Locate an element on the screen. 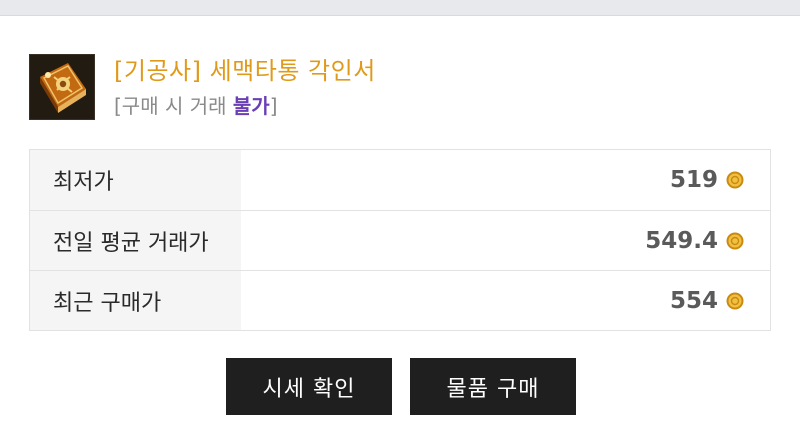 Image resolution: width=800 pixels, height=444 pixels. trade-restriction-note: [구매 시 거래 불가] is located at coordinates (196, 106).